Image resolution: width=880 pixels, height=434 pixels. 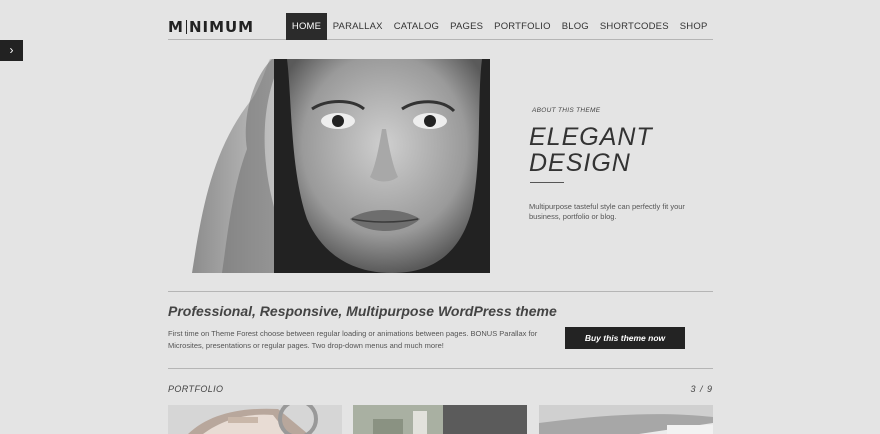 I want to click on logo-bar, so click(x=186, y=27).